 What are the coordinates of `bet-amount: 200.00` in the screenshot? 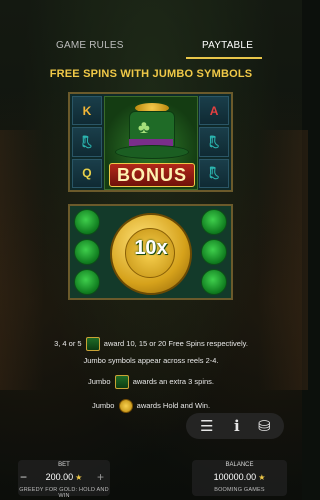 It's located at (59, 477).